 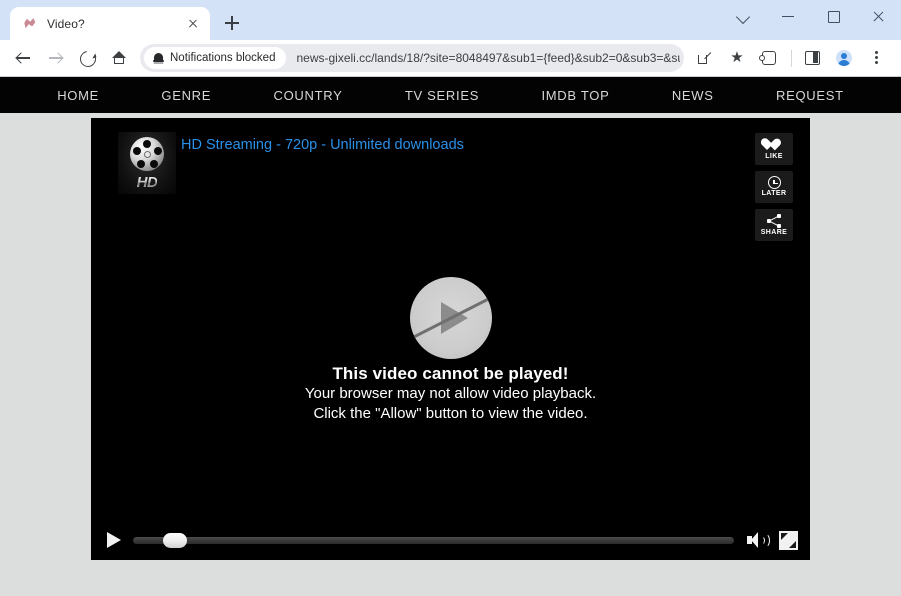 What do you see at coordinates (186, 95) in the screenshot?
I see `nav-item-genre: GENRE` at bounding box center [186, 95].